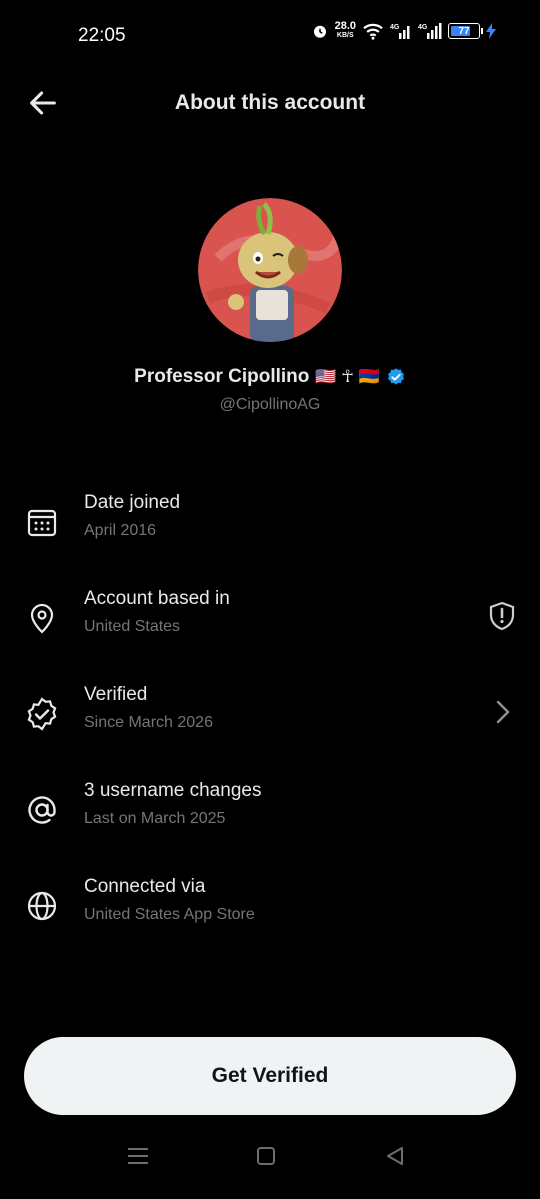 This screenshot has height=1199, width=540. I want to click on page-title: About this account, so click(270, 102).